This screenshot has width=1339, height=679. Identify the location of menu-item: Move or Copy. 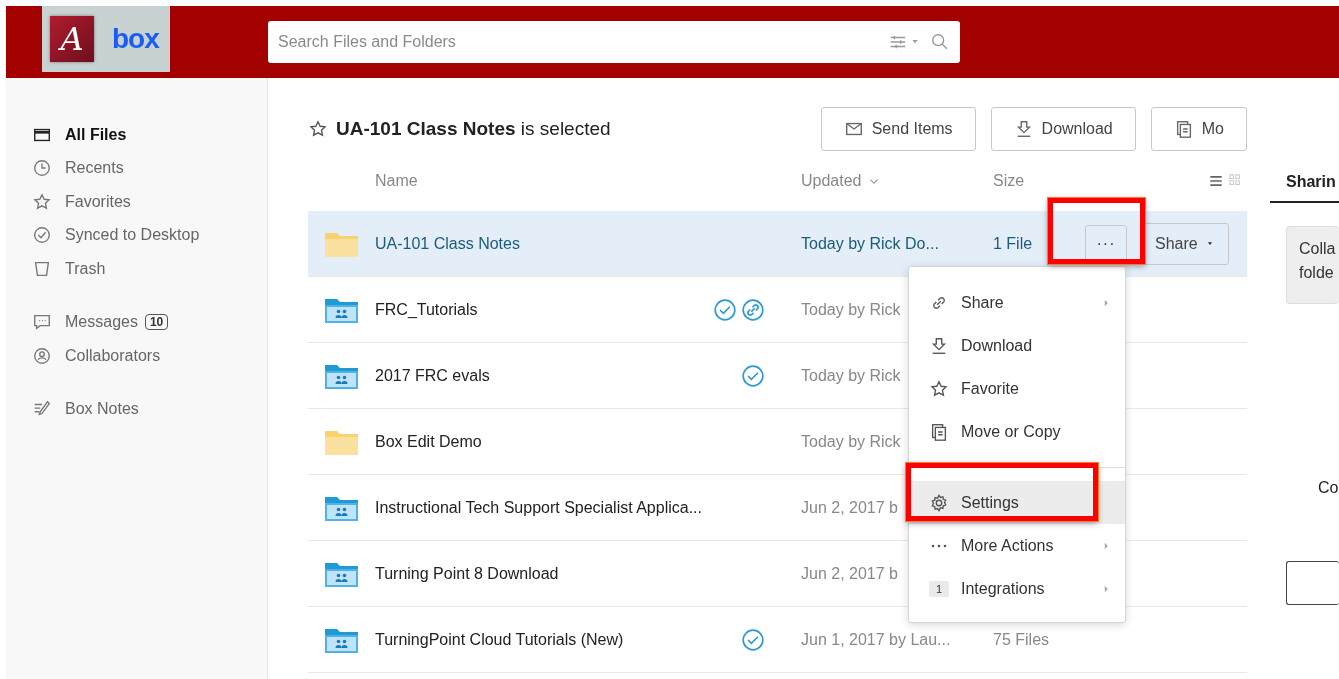
(1017, 431).